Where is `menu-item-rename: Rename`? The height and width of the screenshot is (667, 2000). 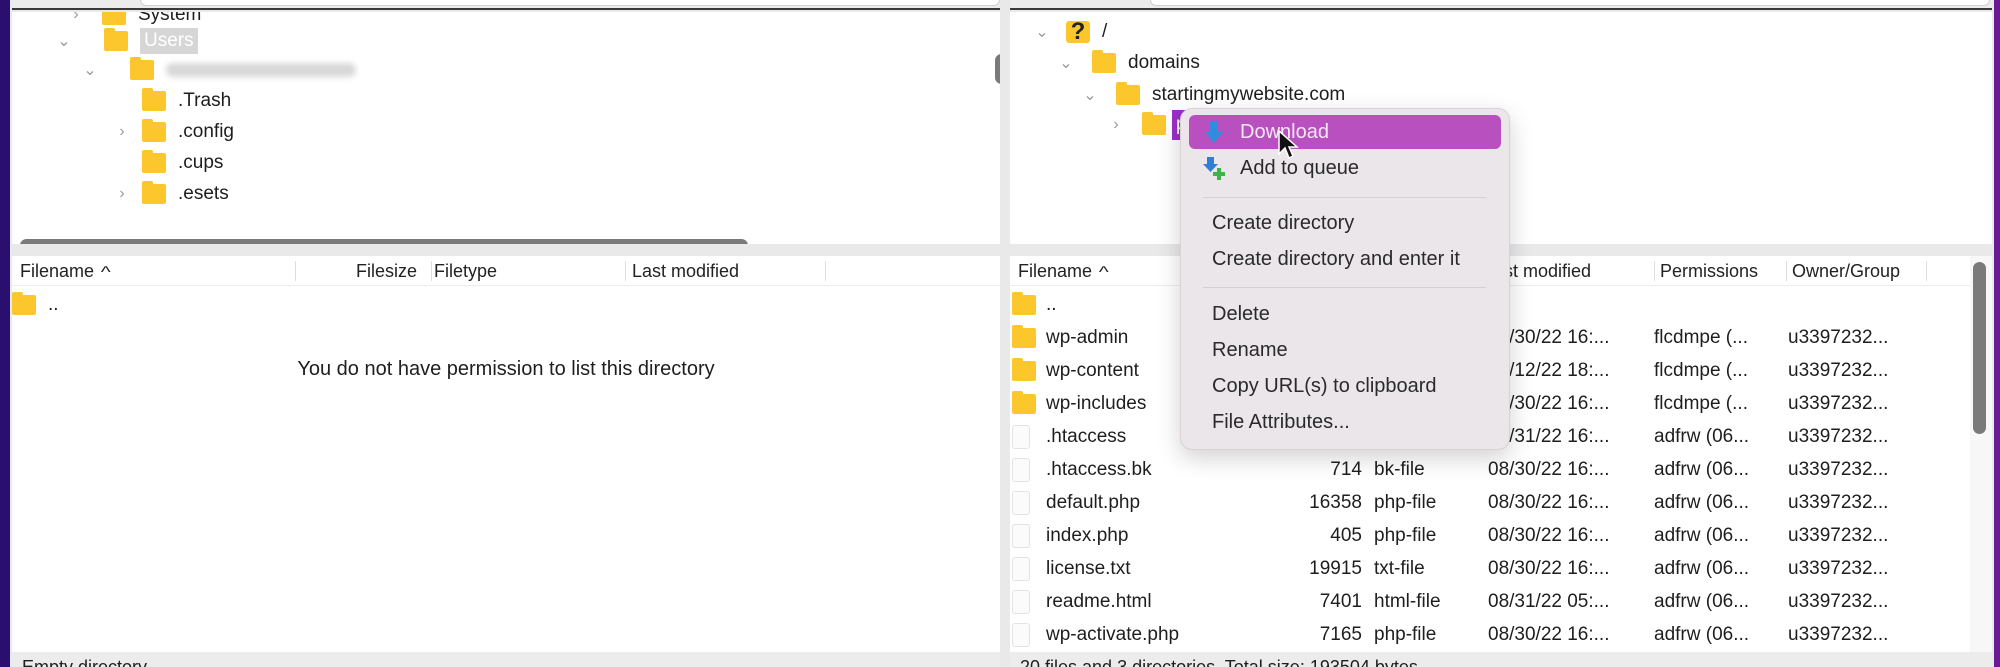 menu-item-rename: Rename is located at coordinates (1345, 350).